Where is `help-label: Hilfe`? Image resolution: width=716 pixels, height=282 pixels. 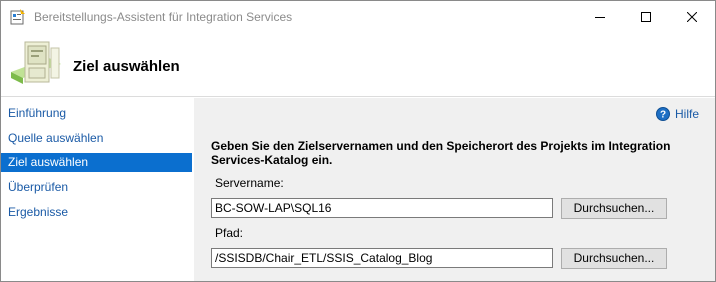 help-label: Hilfe is located at coordinates (686, 114).